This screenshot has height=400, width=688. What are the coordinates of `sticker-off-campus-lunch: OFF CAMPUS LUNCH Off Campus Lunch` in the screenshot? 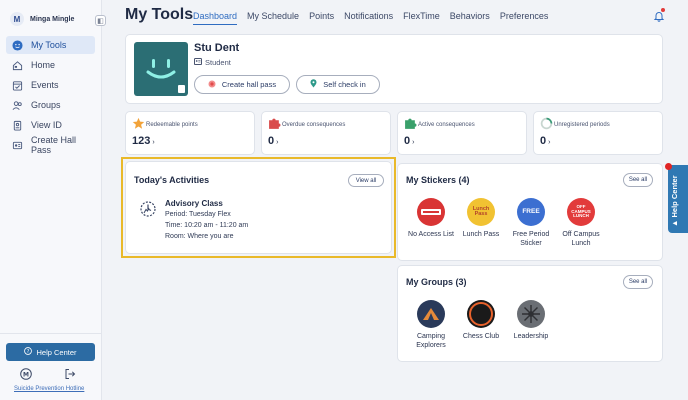 It's located at (581, 223).